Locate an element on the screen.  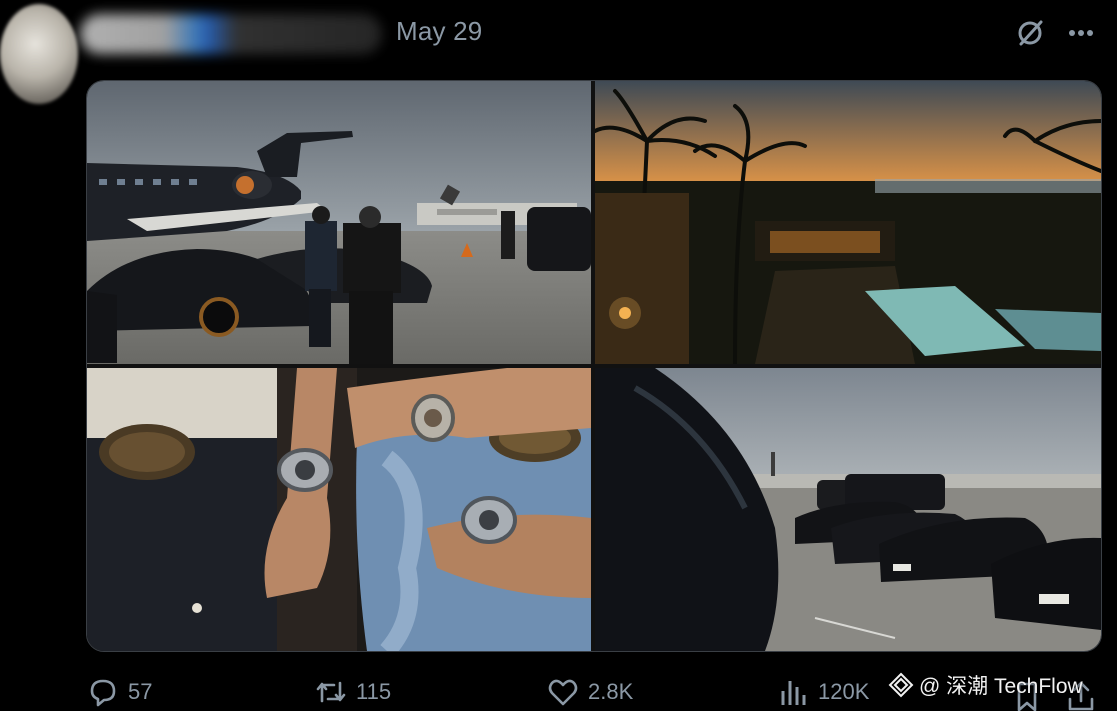
repost-button: 115 is located at coordinates (352, 691).